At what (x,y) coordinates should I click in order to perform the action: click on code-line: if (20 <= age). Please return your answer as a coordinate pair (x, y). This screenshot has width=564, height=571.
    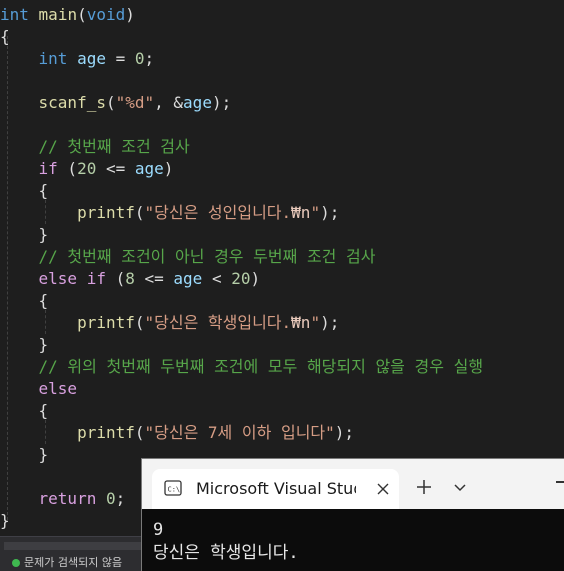
    Looking at the image, I should click on (87, 169).